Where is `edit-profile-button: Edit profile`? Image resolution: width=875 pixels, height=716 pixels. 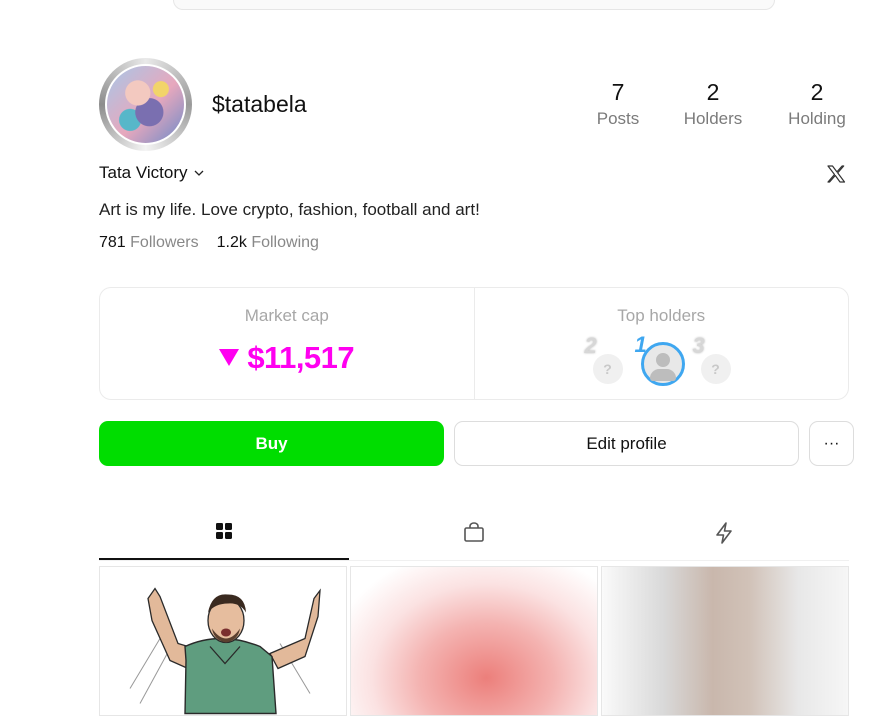
edit-profile-button: Edit profile is located at coordinates (626, 443).